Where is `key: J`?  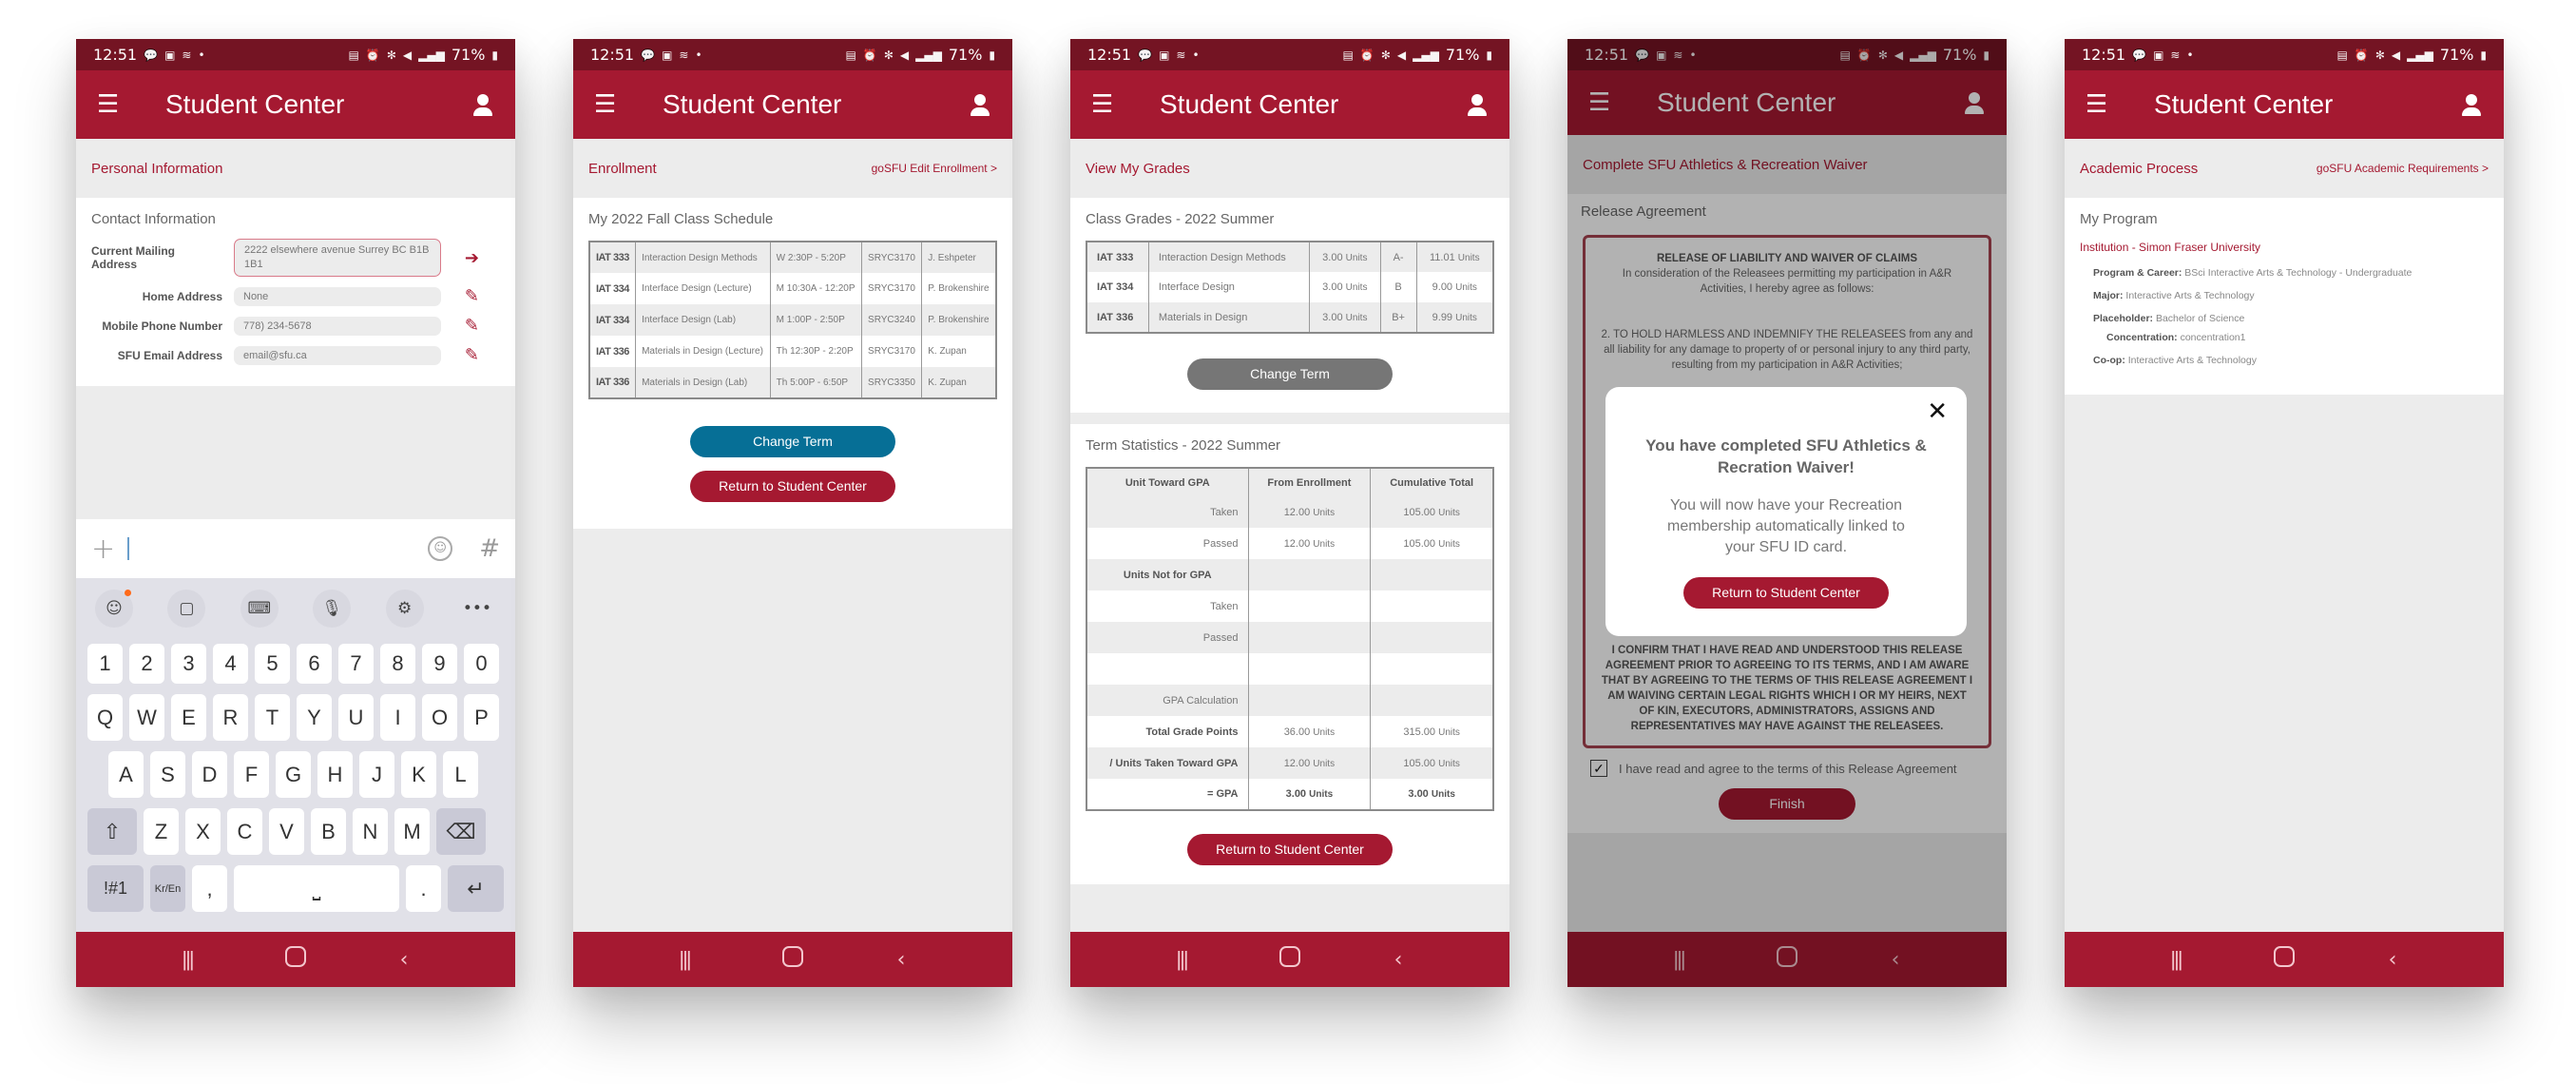
key: J is located at coordinates (376, 774).